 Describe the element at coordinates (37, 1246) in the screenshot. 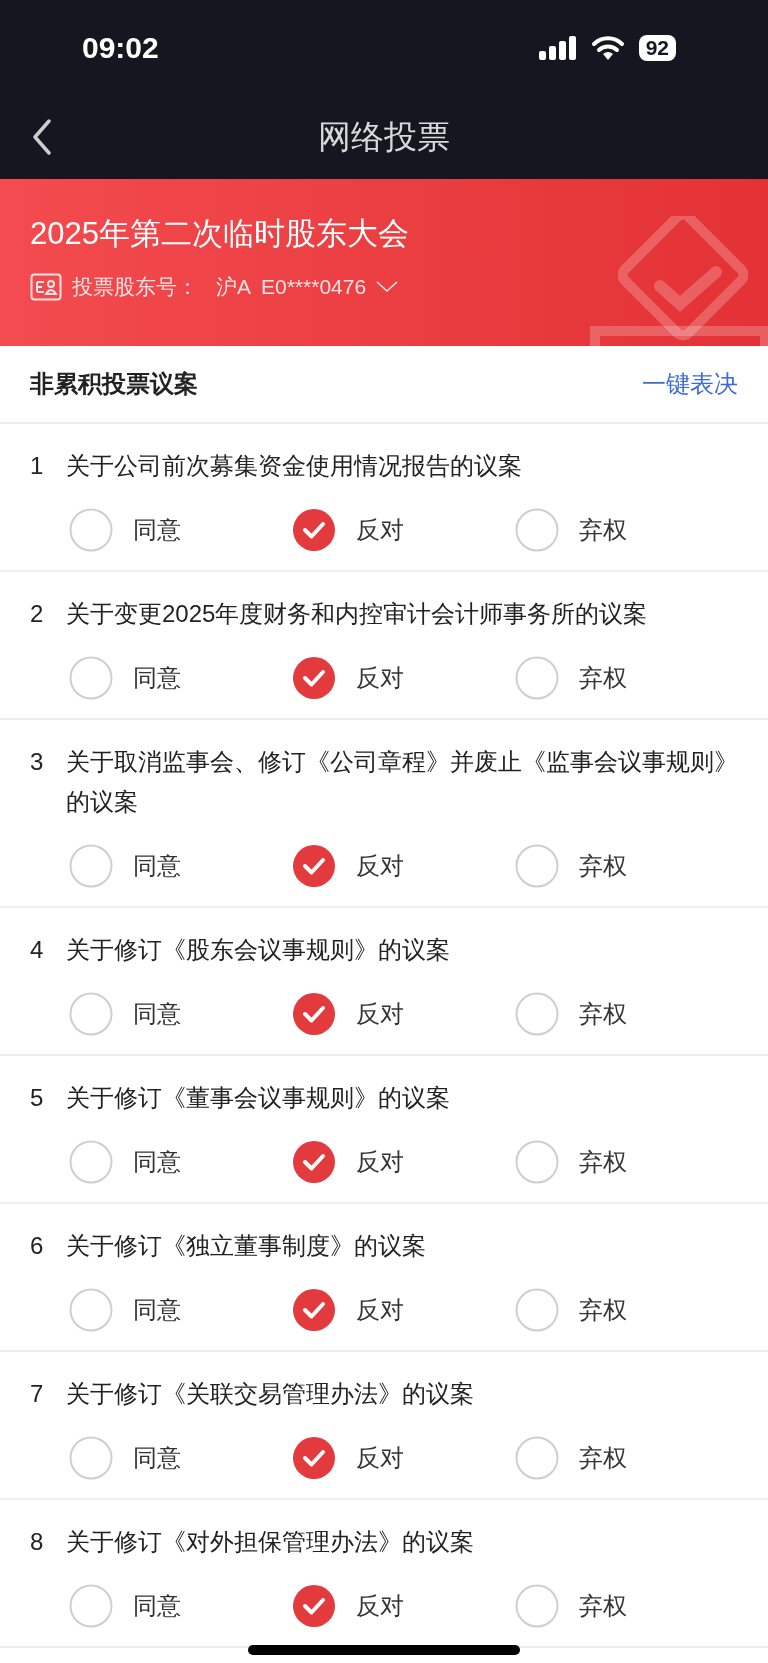

I see `motion-number: 6` at that location.